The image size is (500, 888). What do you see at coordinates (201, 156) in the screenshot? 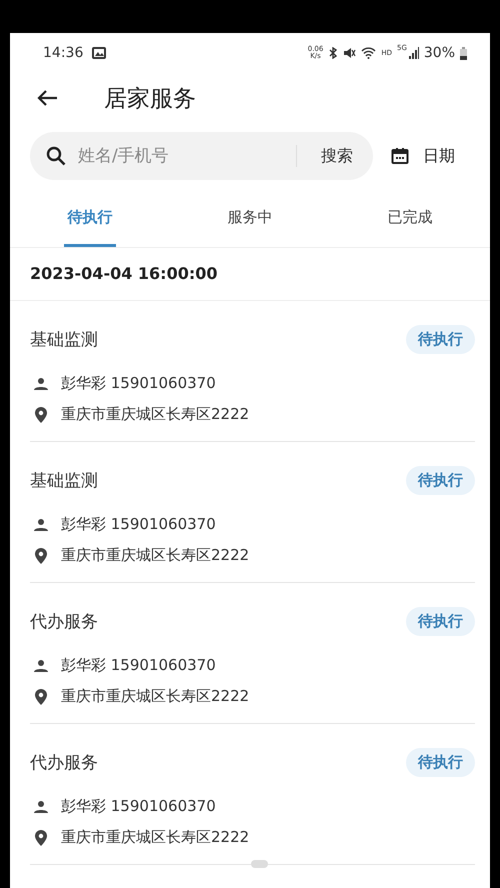
I see `search-field: 姓名/手机号 搜索` at bounding box center [201, 156].